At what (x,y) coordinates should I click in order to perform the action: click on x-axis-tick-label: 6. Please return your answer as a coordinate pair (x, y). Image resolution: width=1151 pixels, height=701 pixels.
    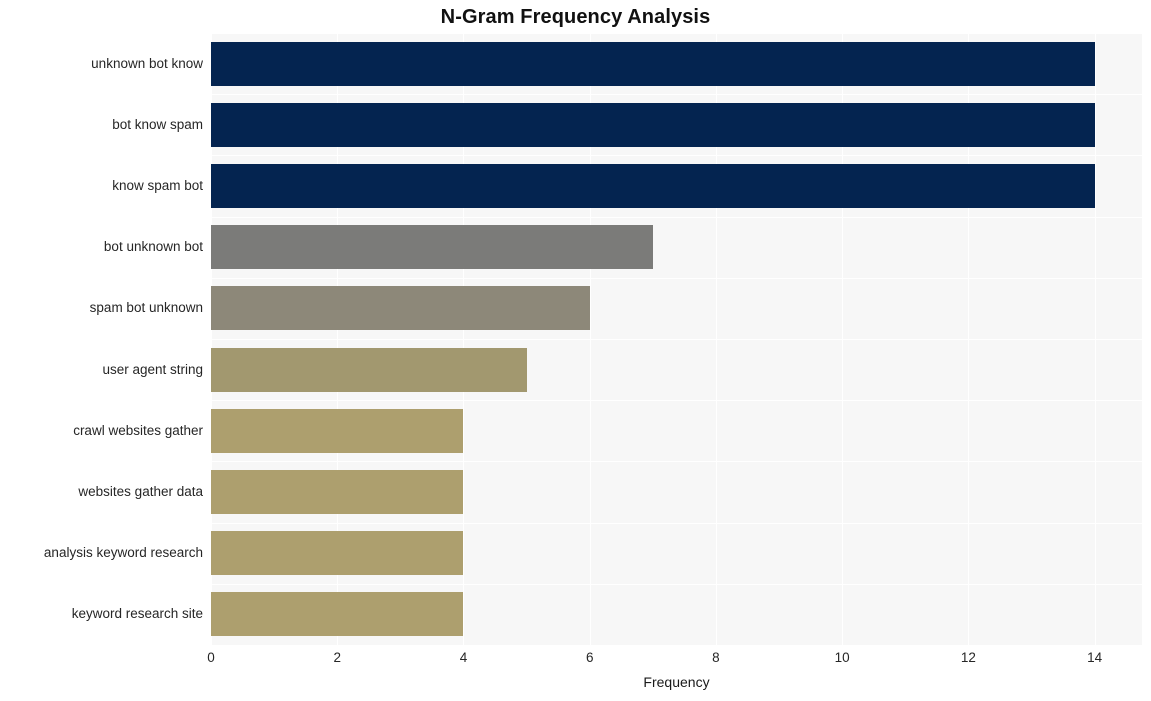
    Looking at the image, I should click on (589, 657).